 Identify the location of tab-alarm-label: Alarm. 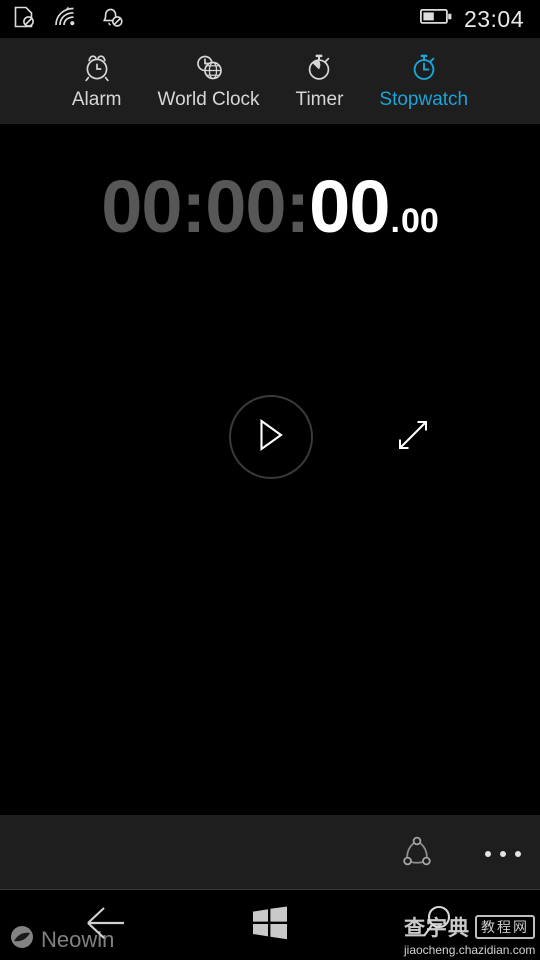
(96, 99).